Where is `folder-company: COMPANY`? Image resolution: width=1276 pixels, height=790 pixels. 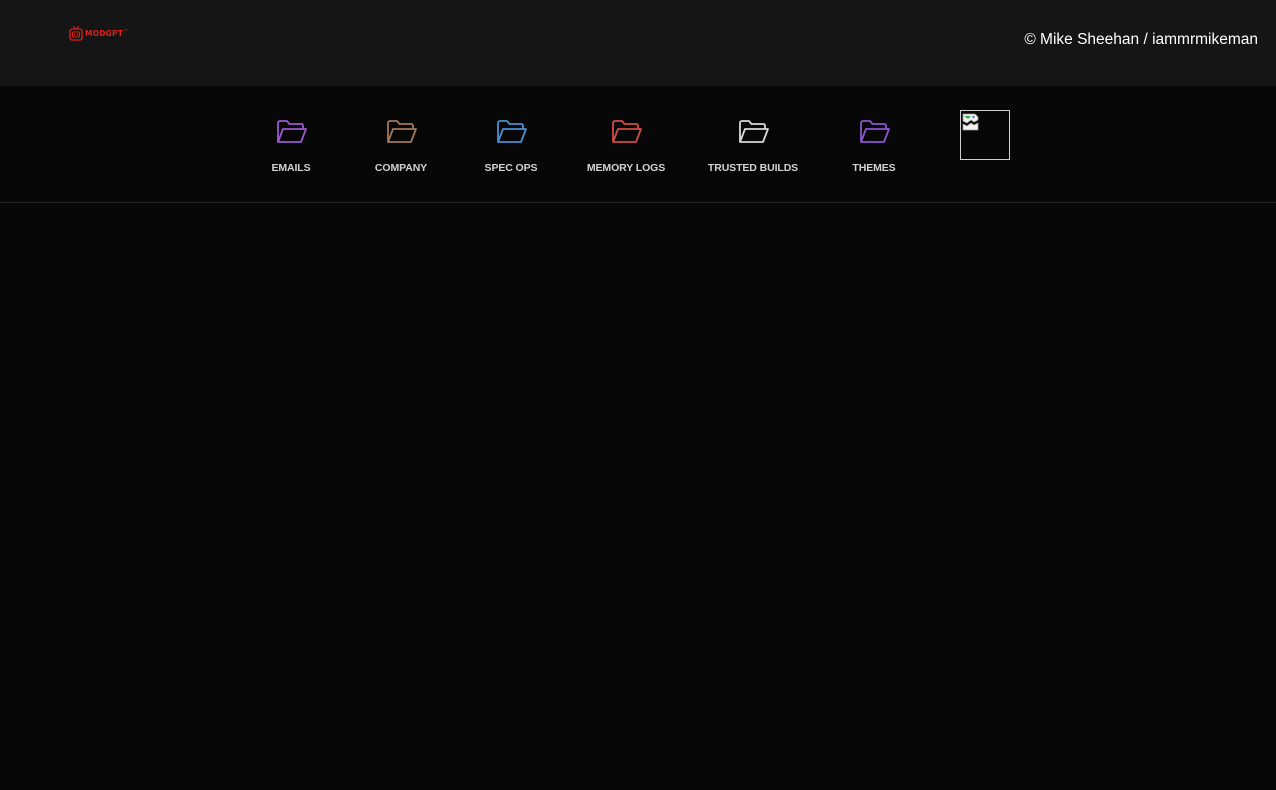 folder-company: COMPANY is located at coordinates (401, 145).